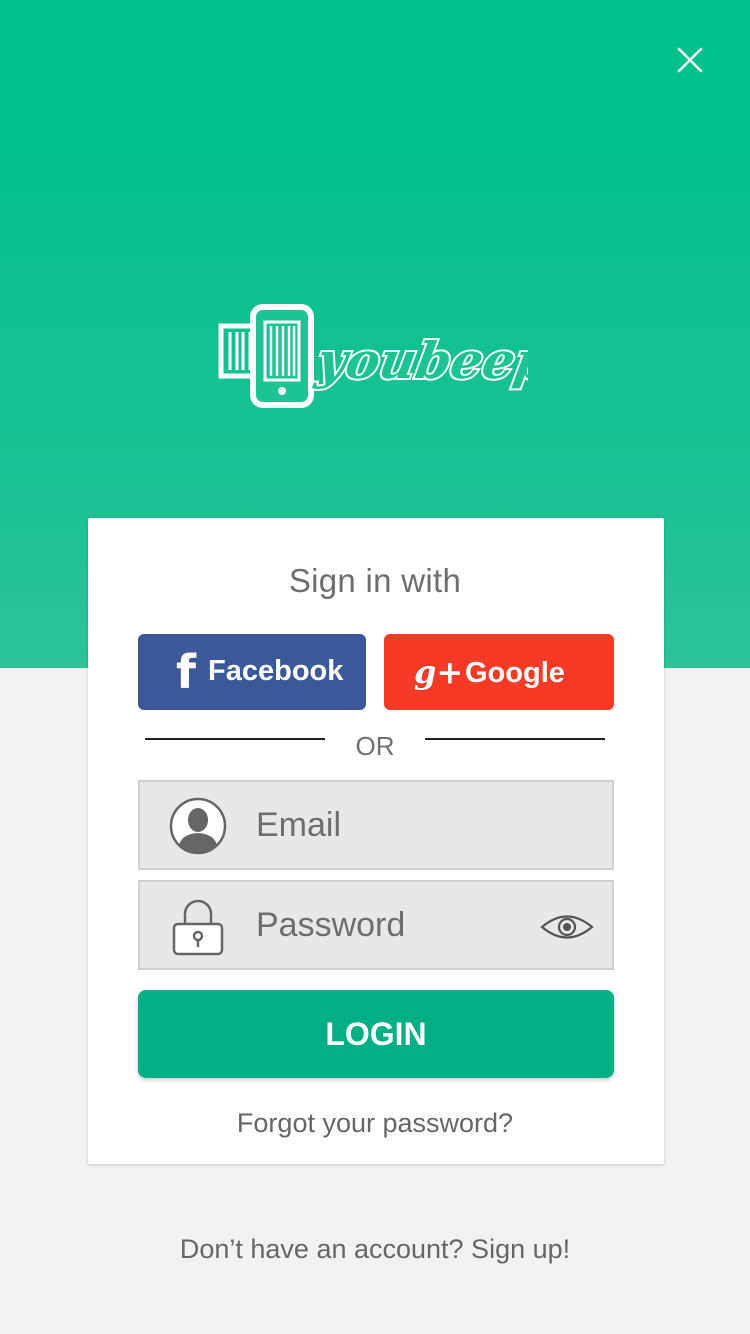 The height and width of the screenshot is (1334, 750). I want to click on signup-link: Don’t have an account? Sign up!, so click(375, 1249).